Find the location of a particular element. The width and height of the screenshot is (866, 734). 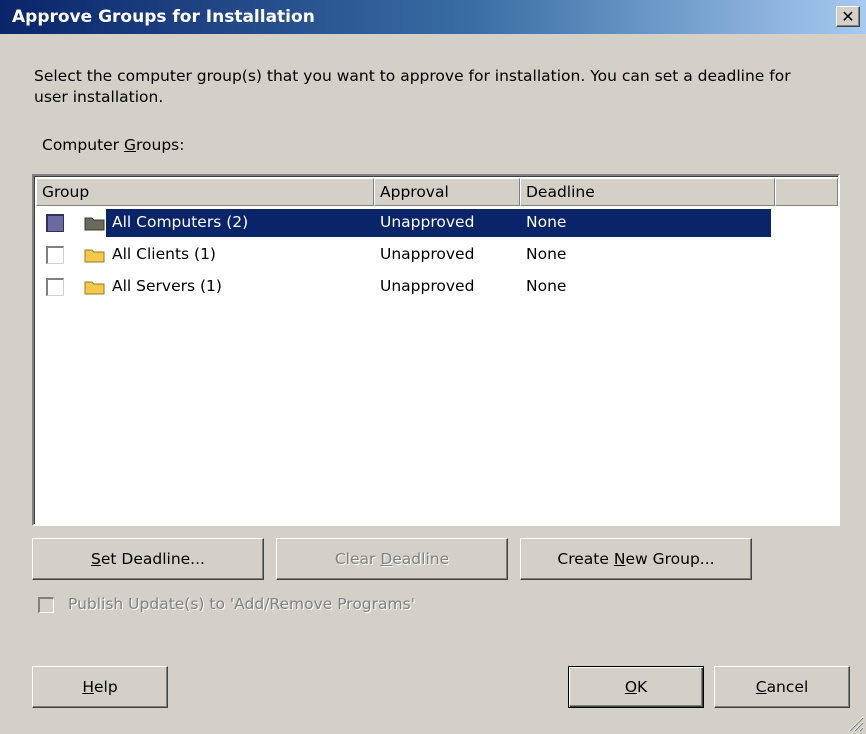

close-icon: ✕ is located at coordinates (848, 16).